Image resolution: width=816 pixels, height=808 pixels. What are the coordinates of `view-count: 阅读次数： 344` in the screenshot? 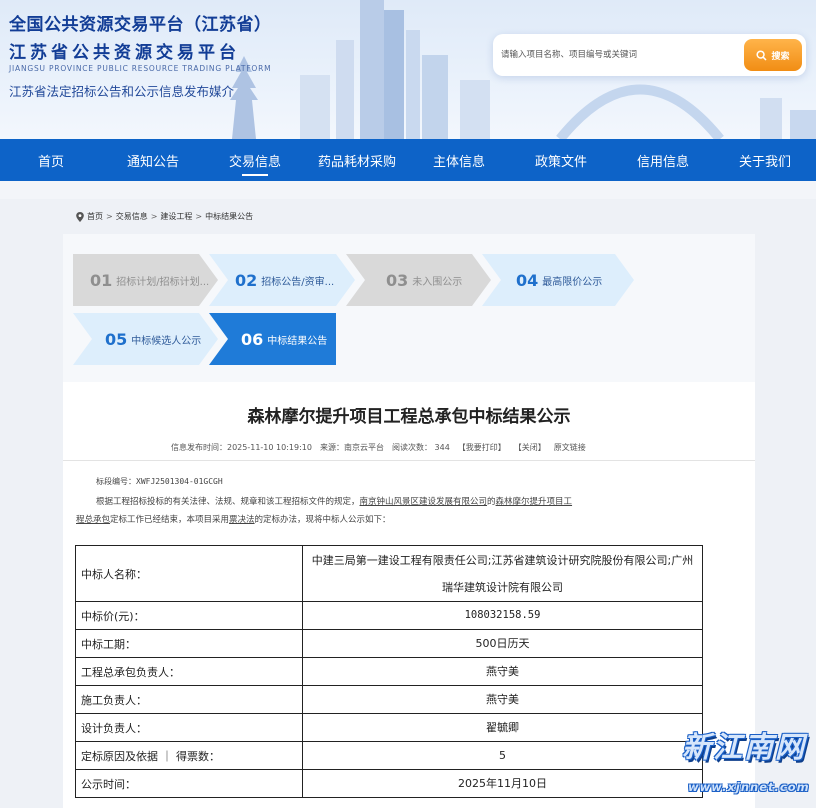 It's located at (420, 447).